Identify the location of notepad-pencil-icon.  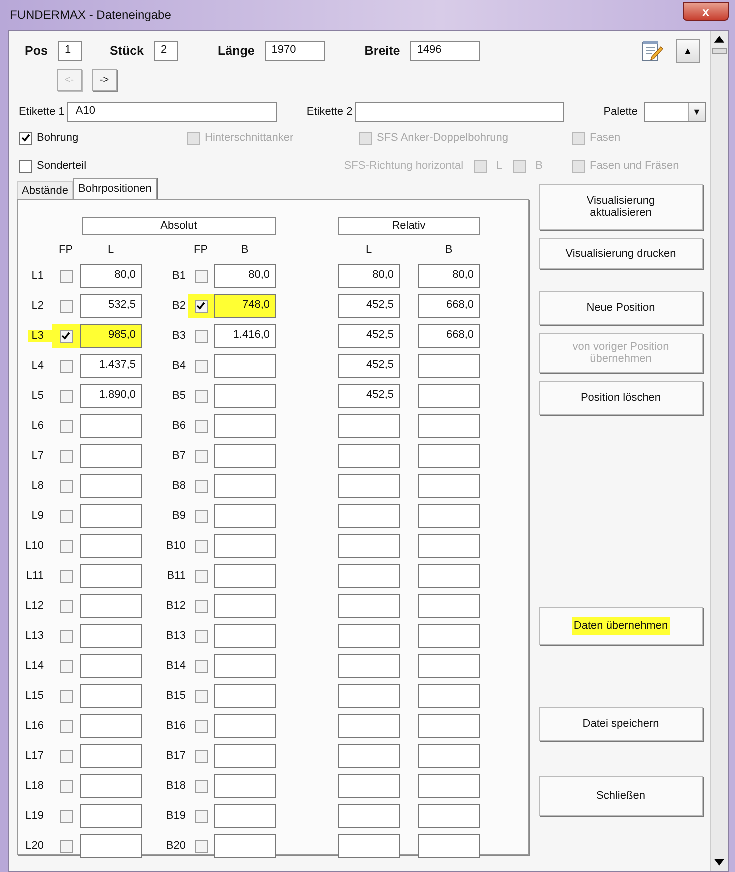
(652, 51).